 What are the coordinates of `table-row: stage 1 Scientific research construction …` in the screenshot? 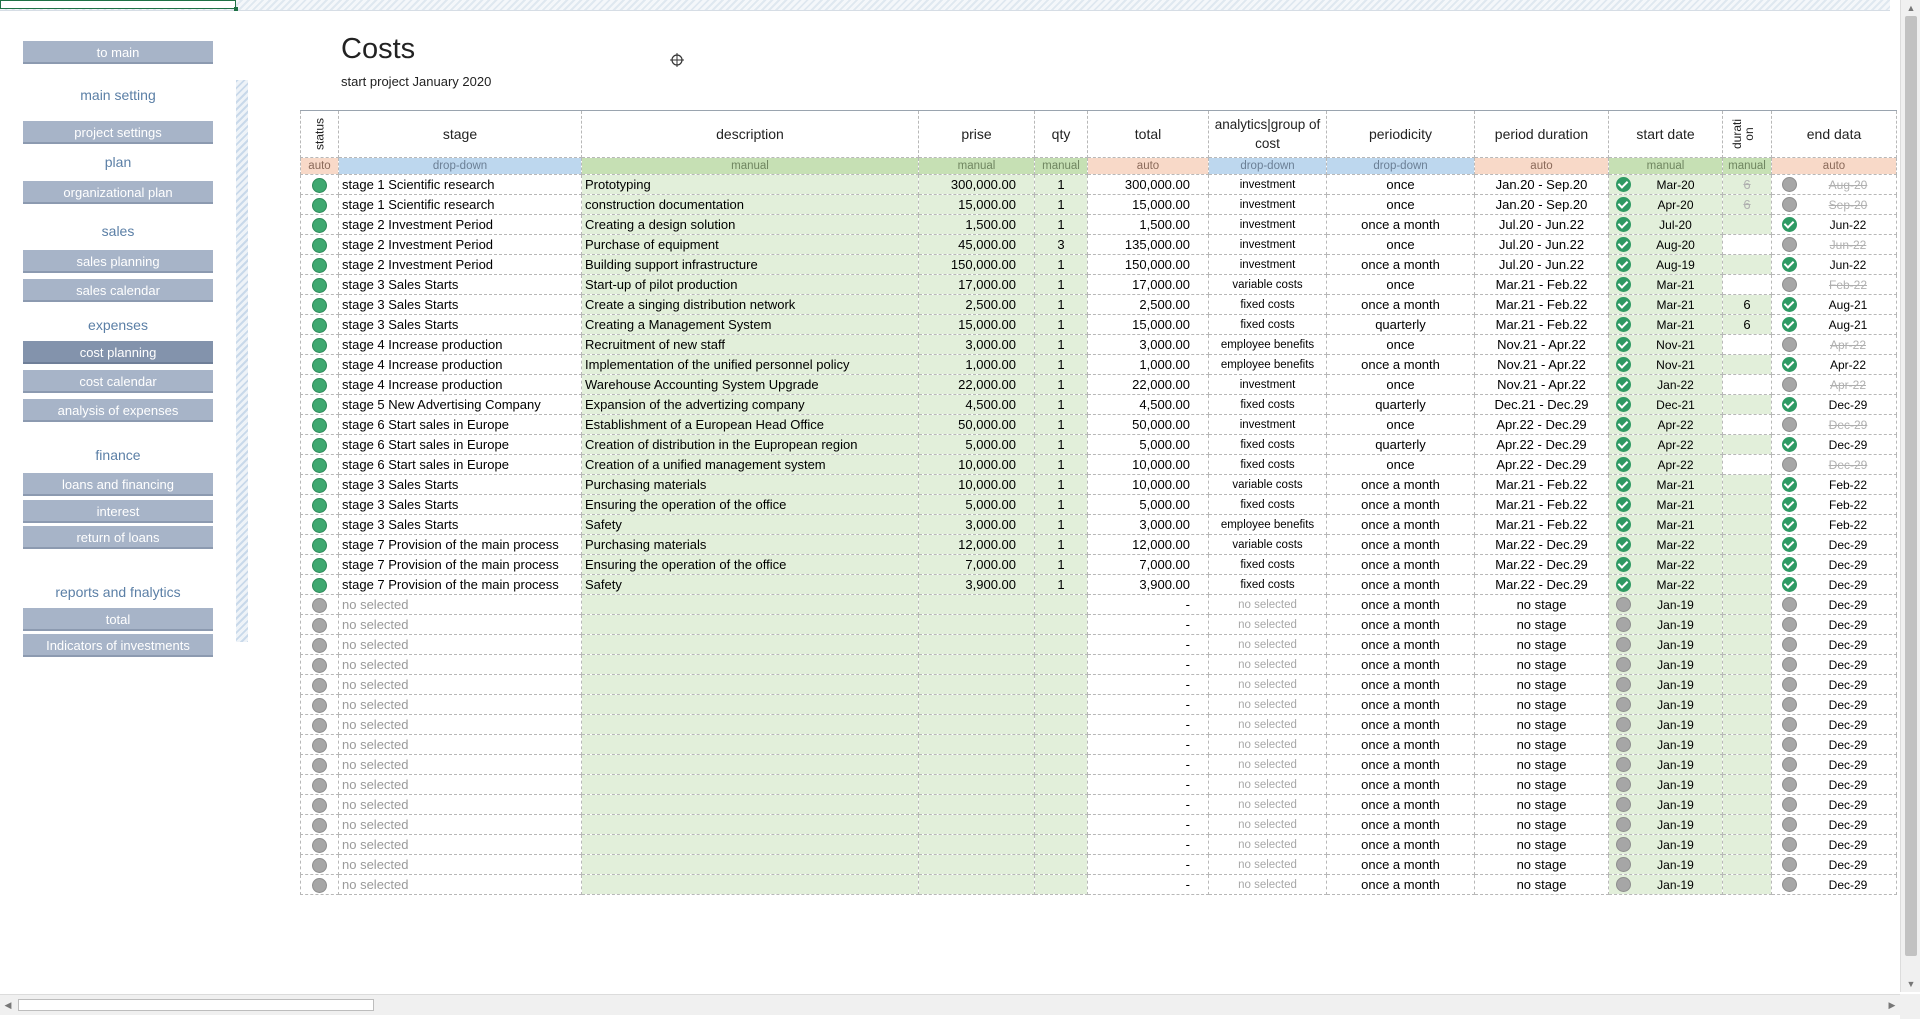 It's located at (1098, 204).